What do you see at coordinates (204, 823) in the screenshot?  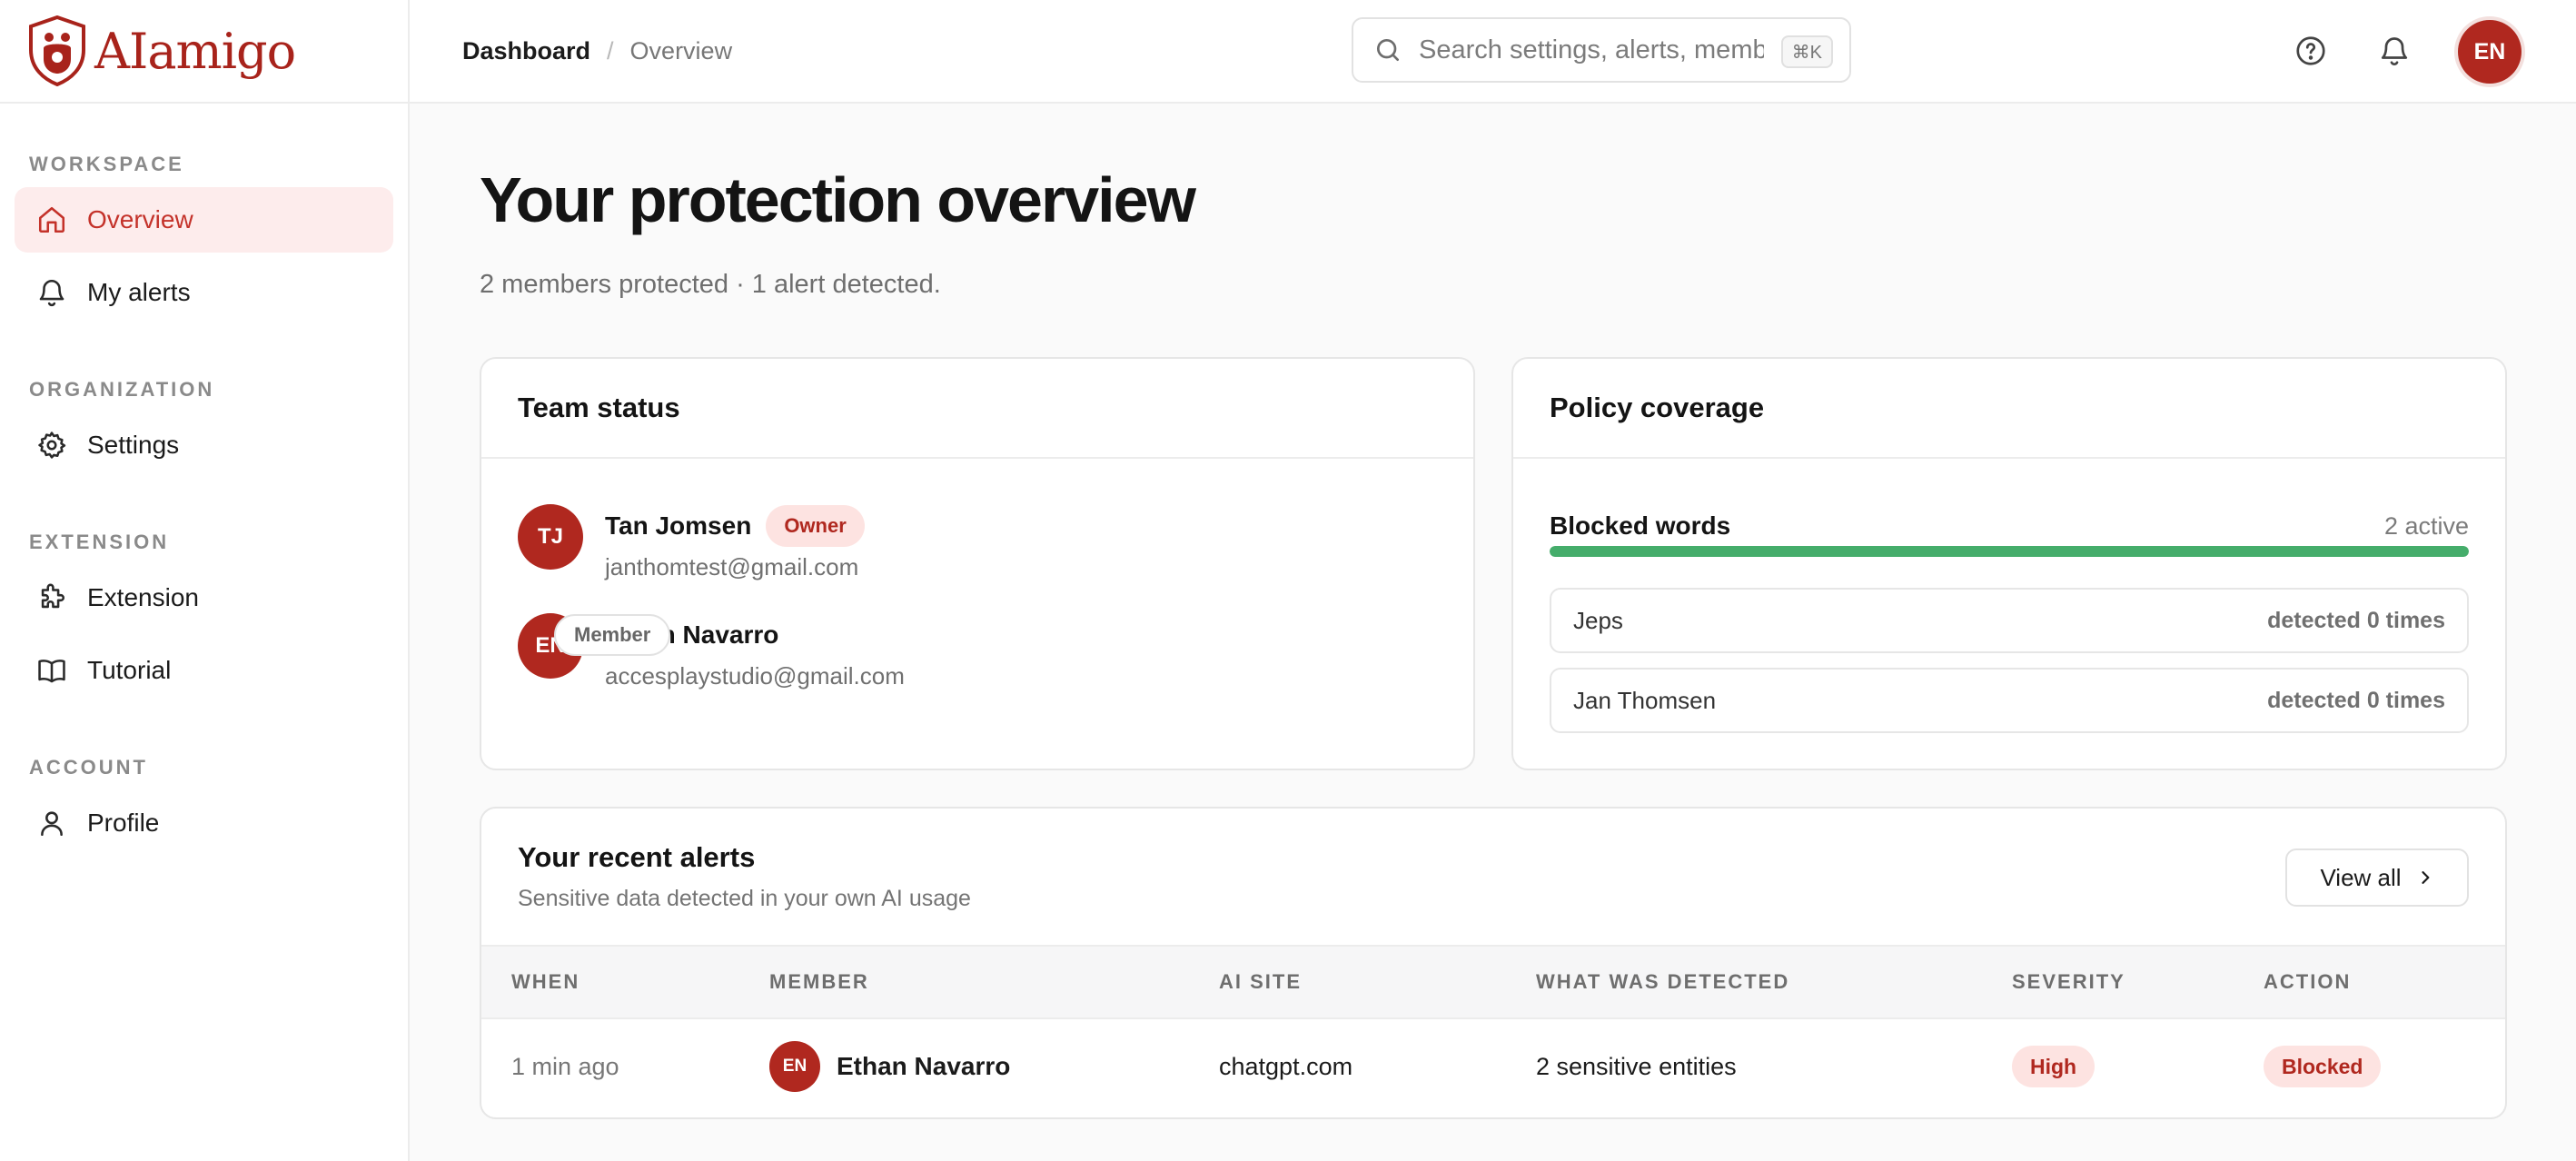 I see `sidebar-item-profile: Profile` at bounding box center [204, 823].